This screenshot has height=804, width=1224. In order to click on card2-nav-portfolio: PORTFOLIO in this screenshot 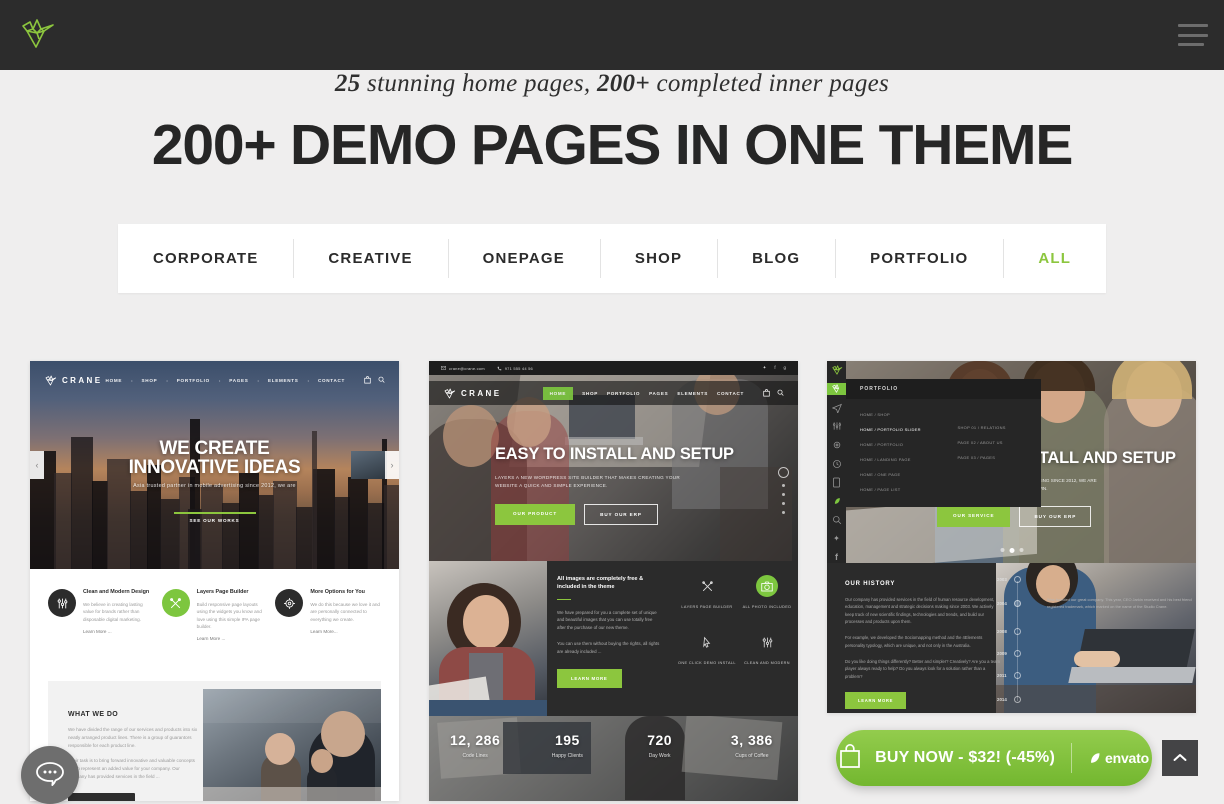, I will do `click(623, 393)`.